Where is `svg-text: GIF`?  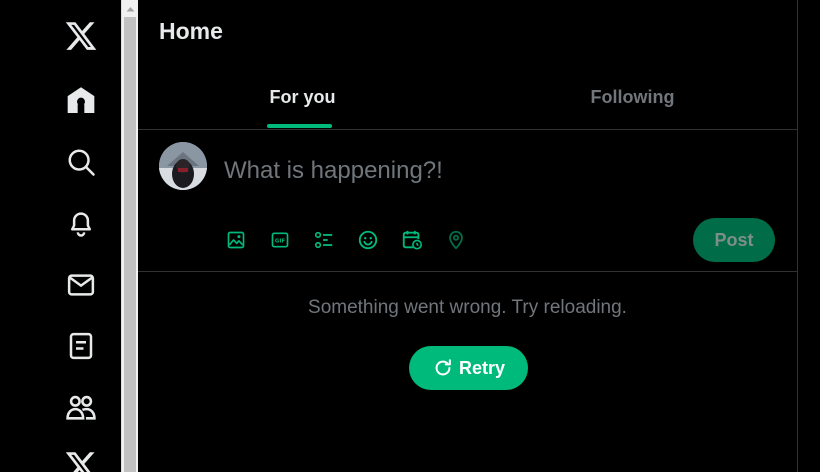
svg-text: GIF is located at coordinates (280, 242).